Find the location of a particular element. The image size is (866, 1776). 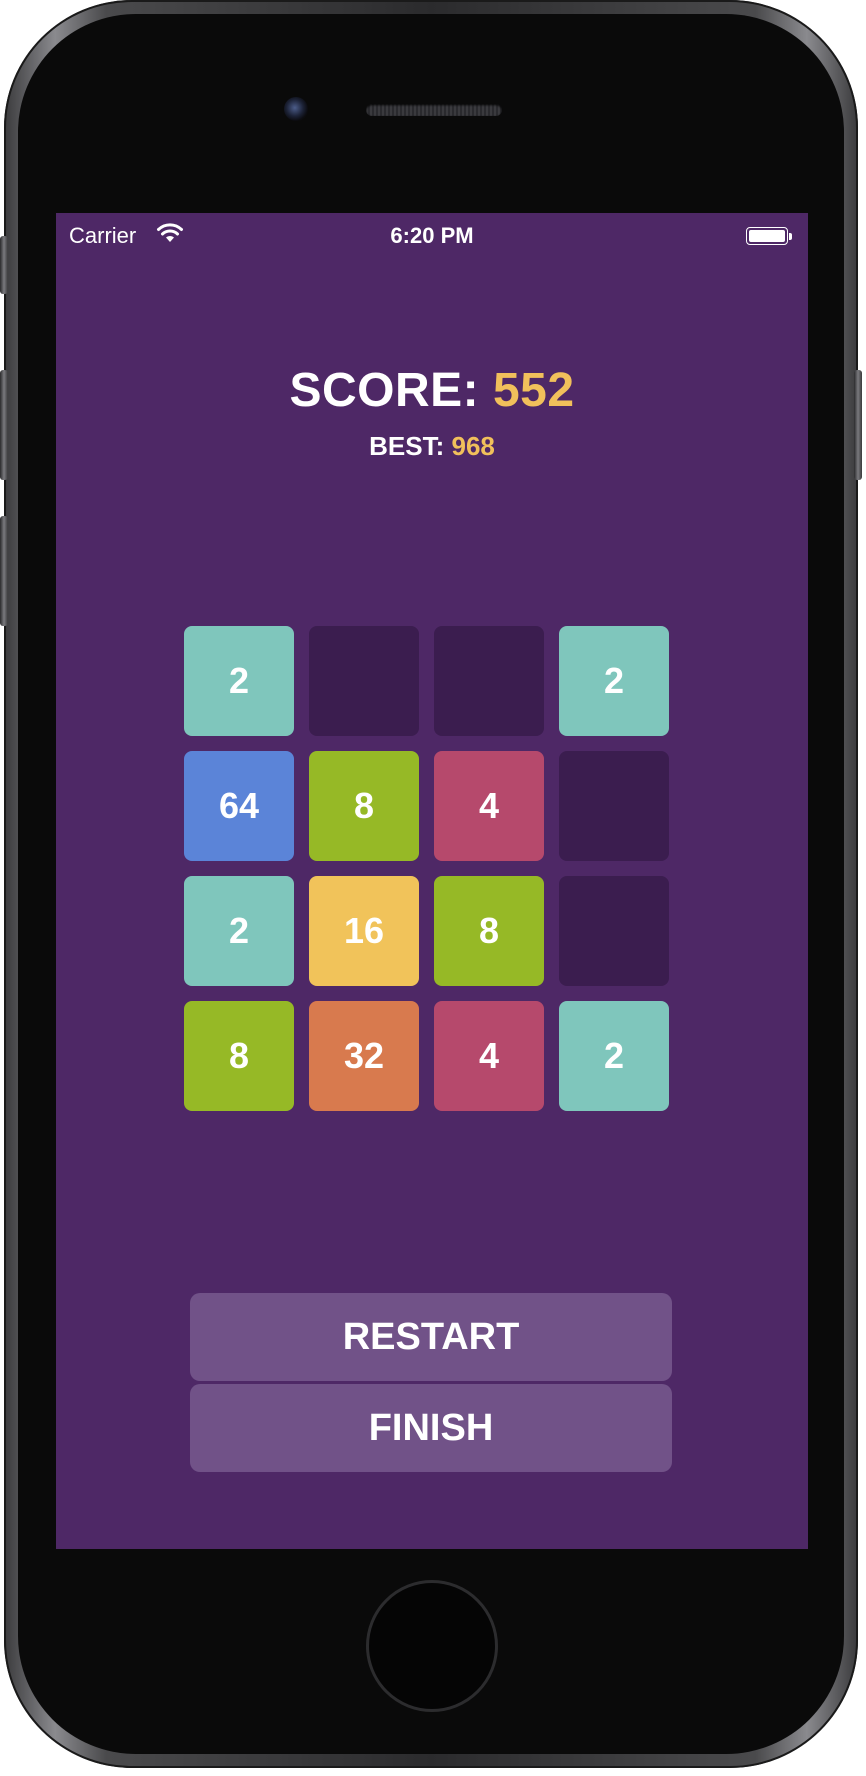

battery-outline is located at coordinates (767, 236).